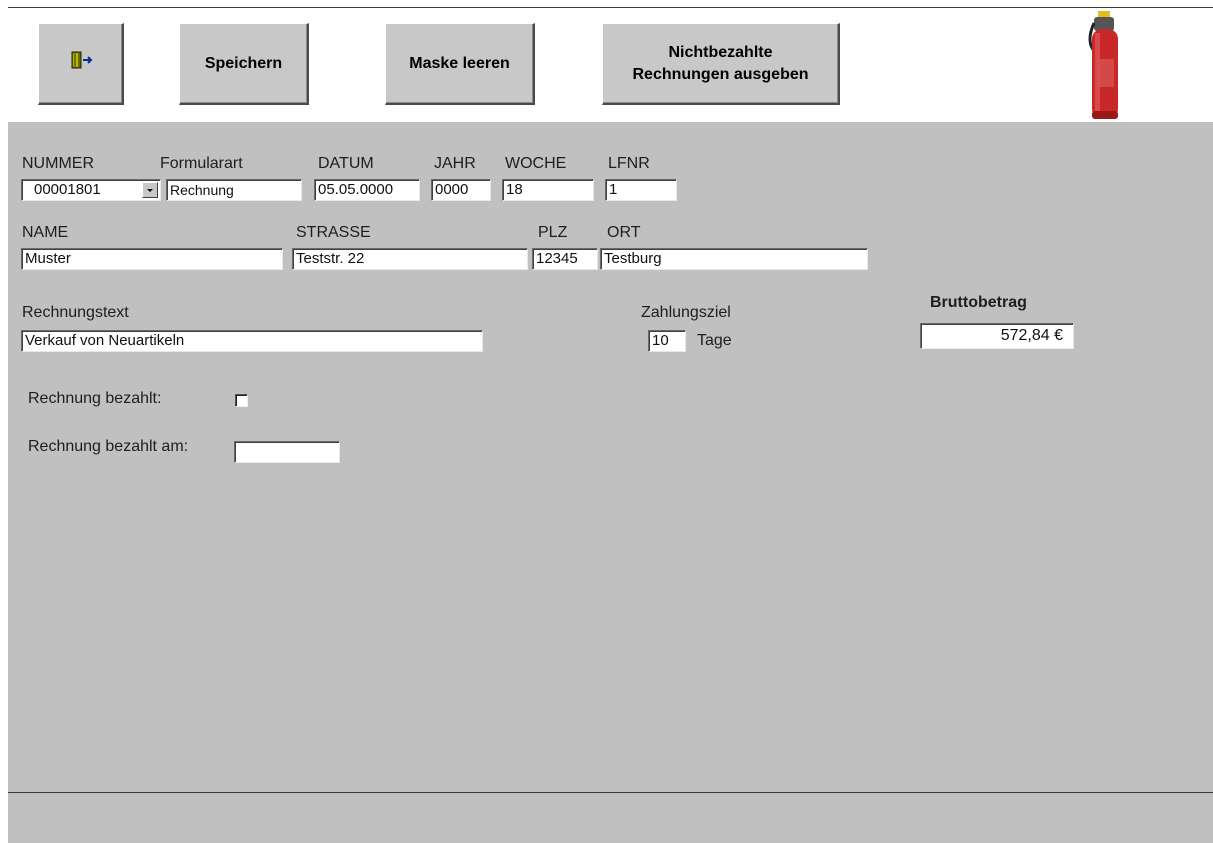  What do you see at coordinates (455, 163) in the screenshot?
I see `jahr-label: JAHR` at bounding box center [455, 163].